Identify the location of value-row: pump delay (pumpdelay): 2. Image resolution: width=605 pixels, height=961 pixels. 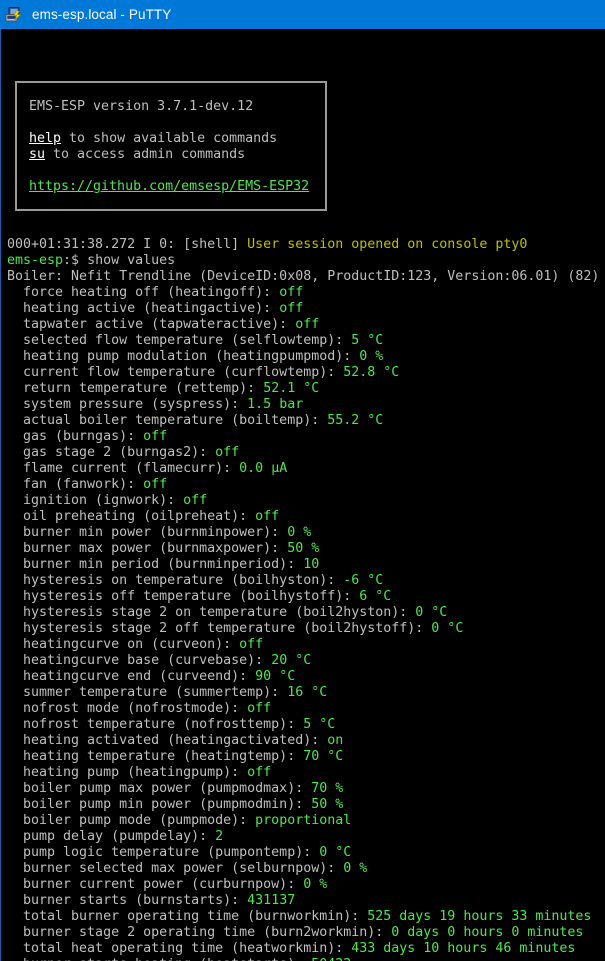
(306, 837).